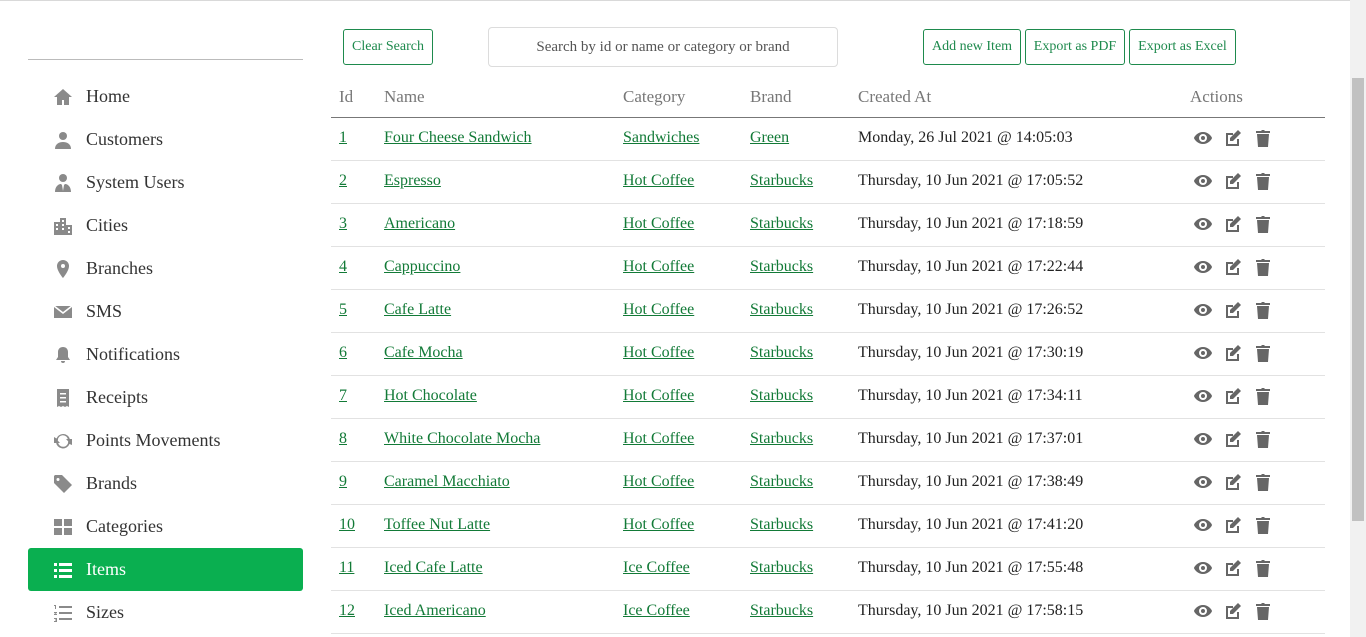 Image resolution: width=1366 pixels, height=637 pixels. I want to click on clear-search-button: Clear Search, so click(388, 47).